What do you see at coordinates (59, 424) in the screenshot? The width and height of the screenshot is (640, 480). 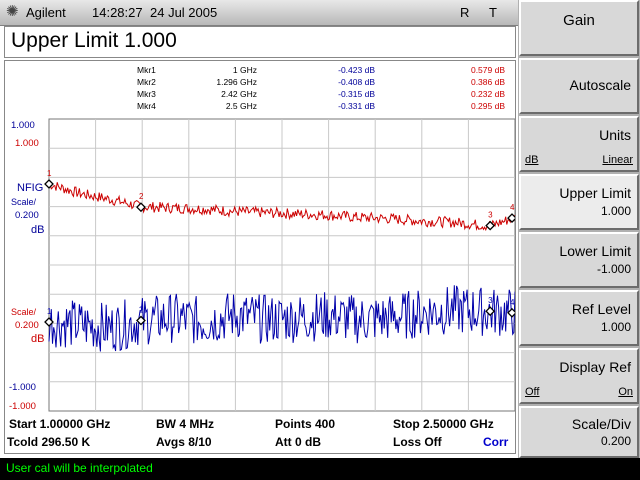 I see `start-freq: Start 1.00000 GHz` at bounding box center [59, 424].